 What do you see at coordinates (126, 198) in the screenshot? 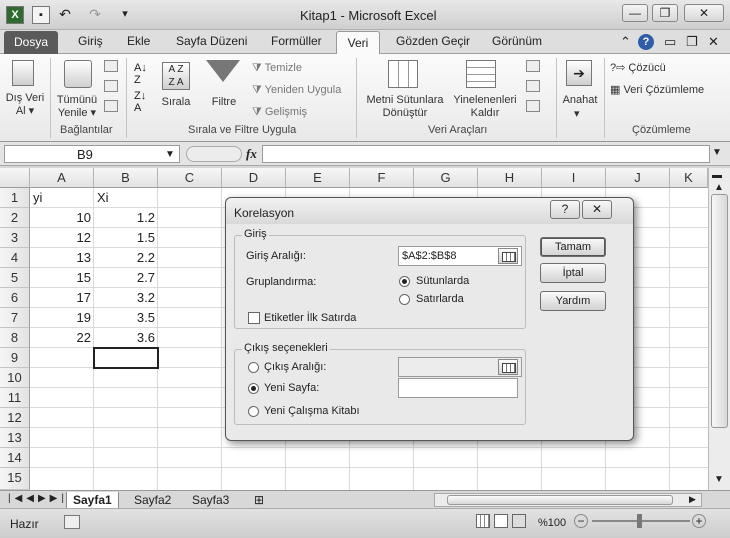
I see `cell-b1: Xi` at bounding box center [126, 198].